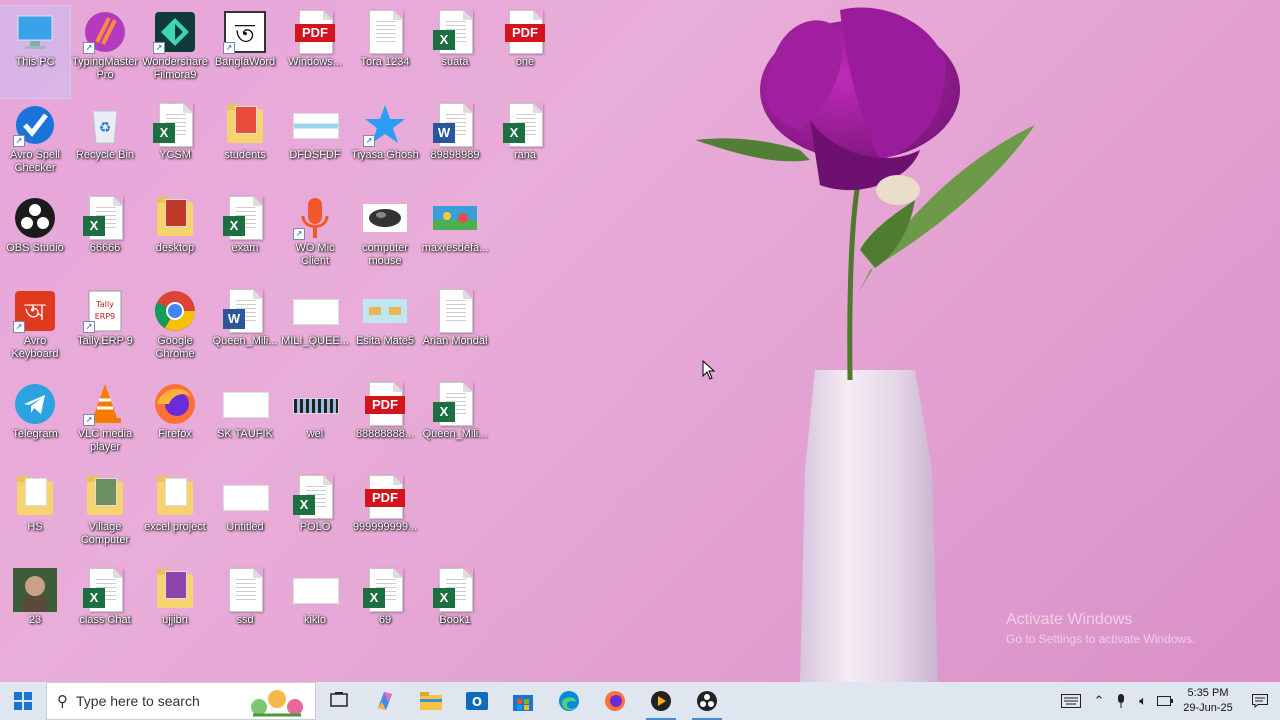 The width and height of the screenshot is (1280, 720). I want to click on polo-file: X POLO, so click(315, 517).